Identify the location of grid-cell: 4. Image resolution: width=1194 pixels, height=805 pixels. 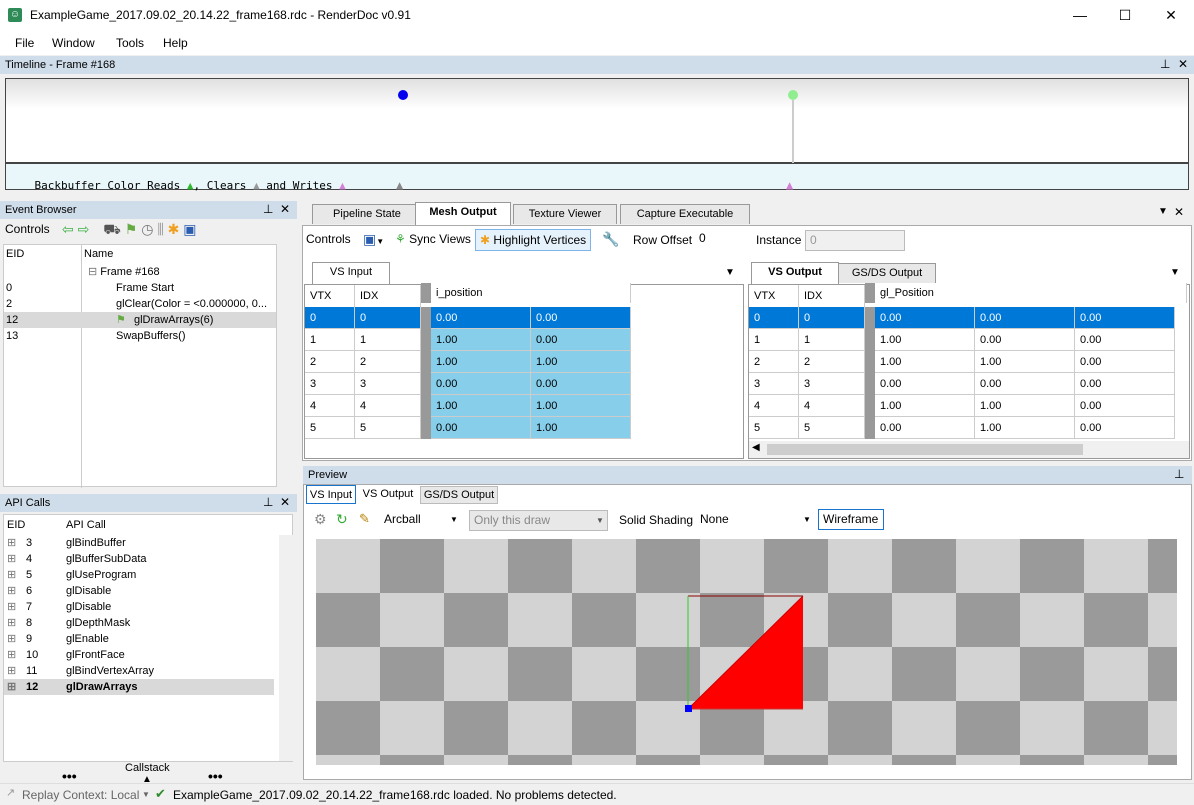
(330, 406).